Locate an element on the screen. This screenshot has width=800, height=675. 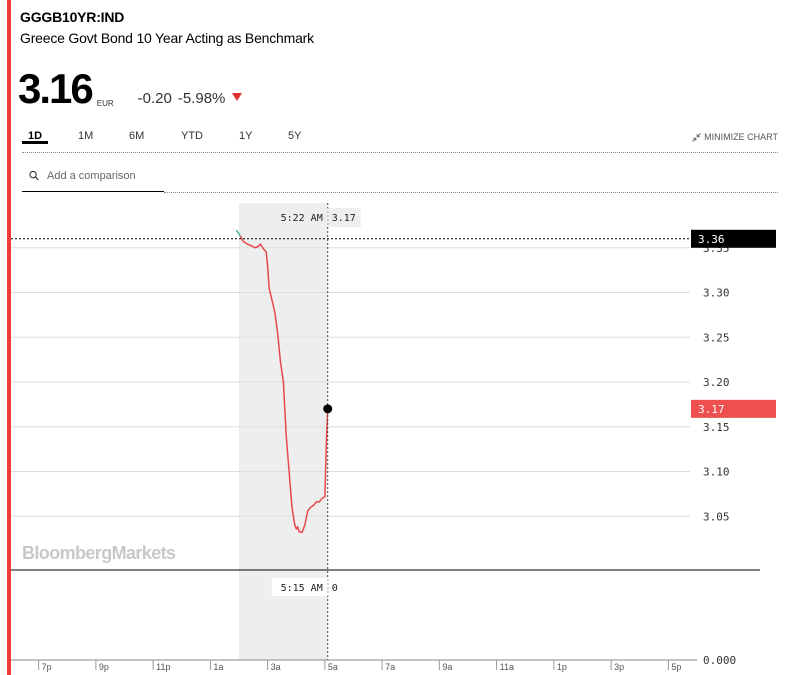
x-tick-label: 9a is located at coordinates (447, 667).